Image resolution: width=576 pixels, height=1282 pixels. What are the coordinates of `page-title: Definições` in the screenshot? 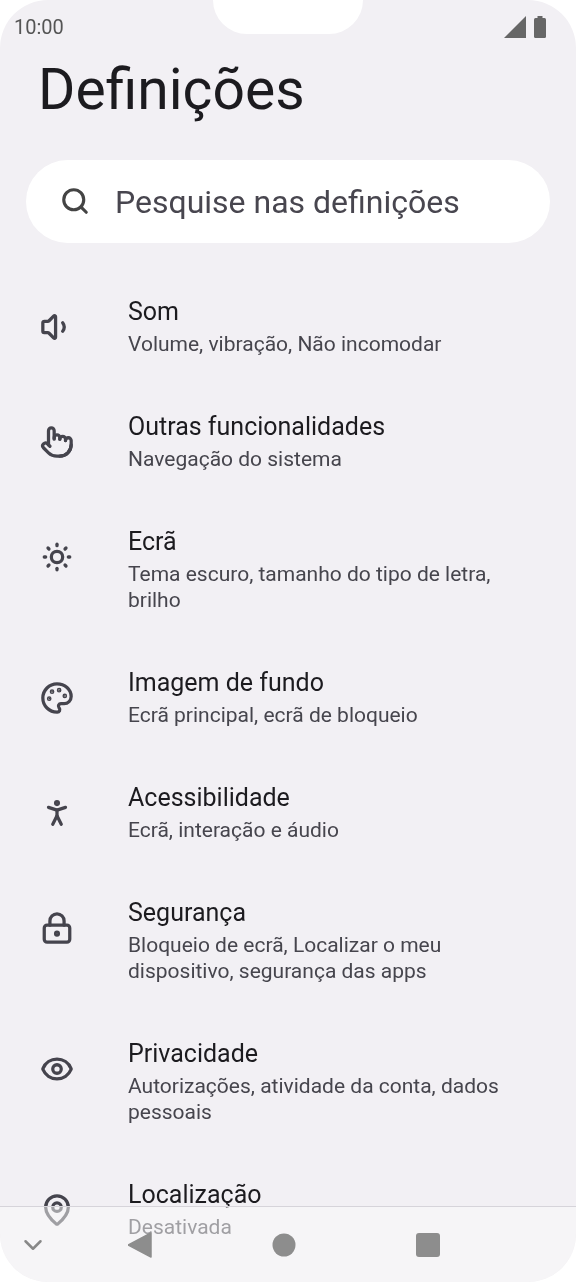 It's located at (172, 90).